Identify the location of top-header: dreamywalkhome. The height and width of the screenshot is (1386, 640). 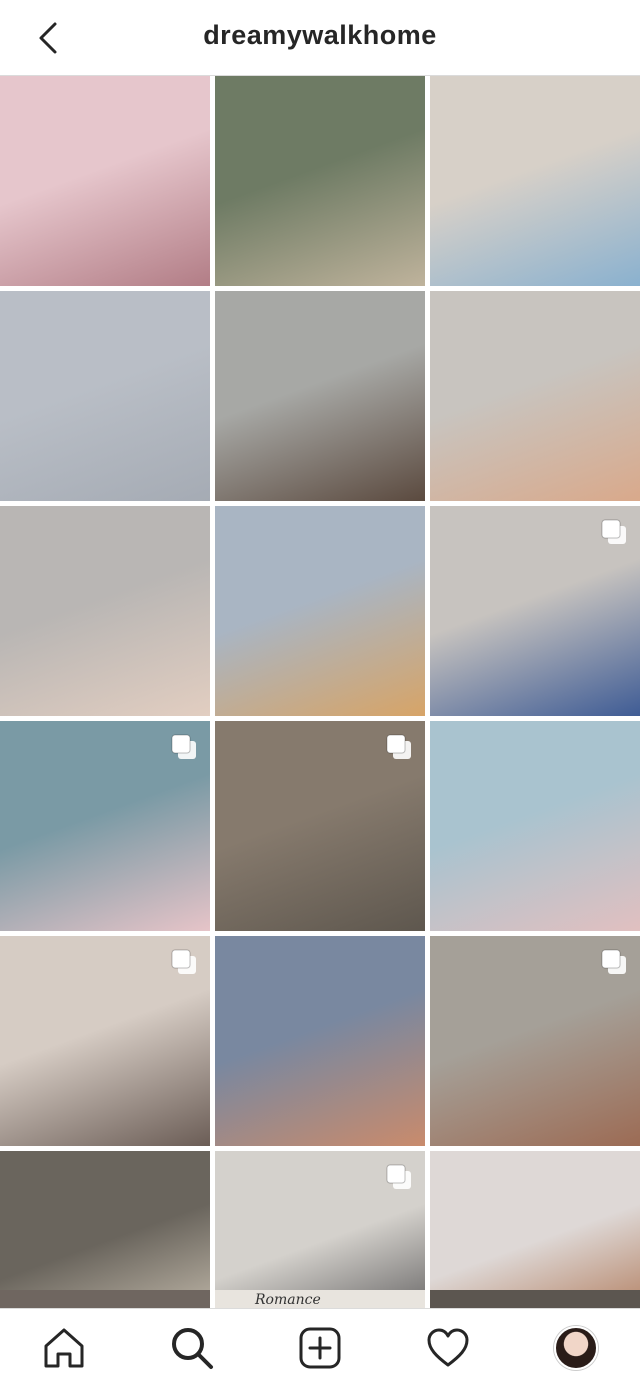
(320, 38).